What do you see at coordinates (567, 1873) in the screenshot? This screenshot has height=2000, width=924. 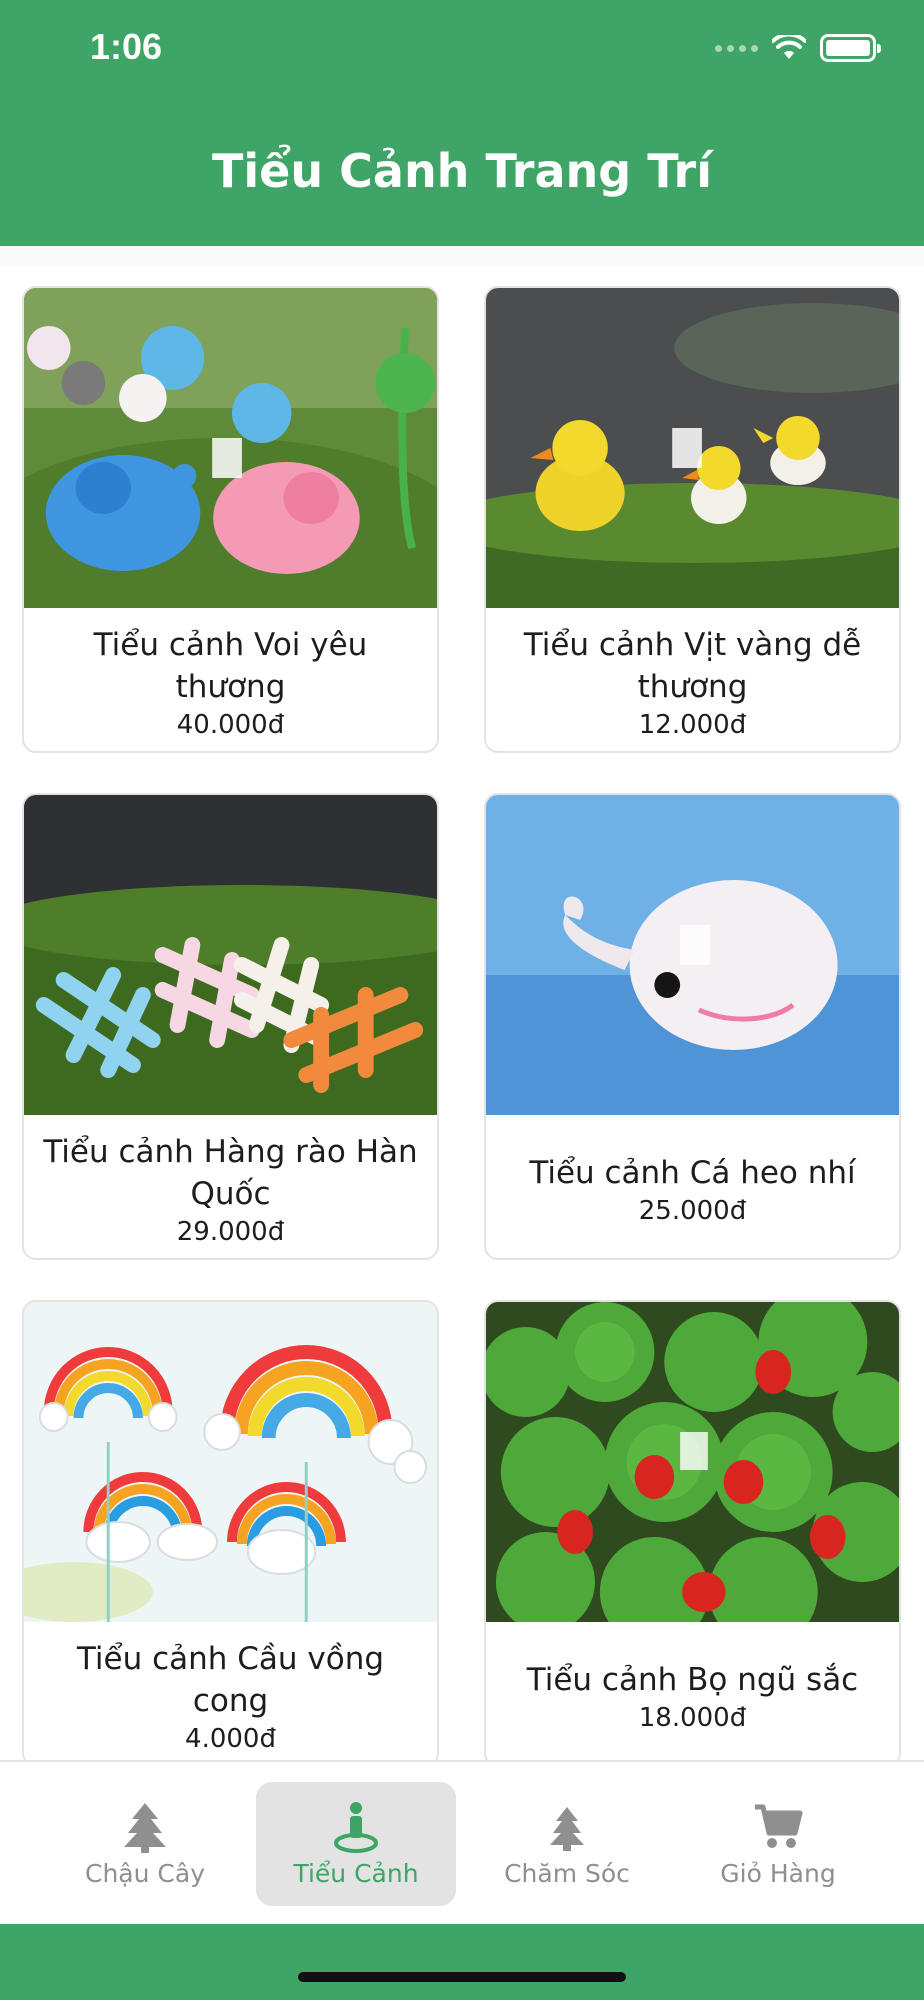 I see `tab-label: Chăm Sóc` at bounding box center [567, 1873].